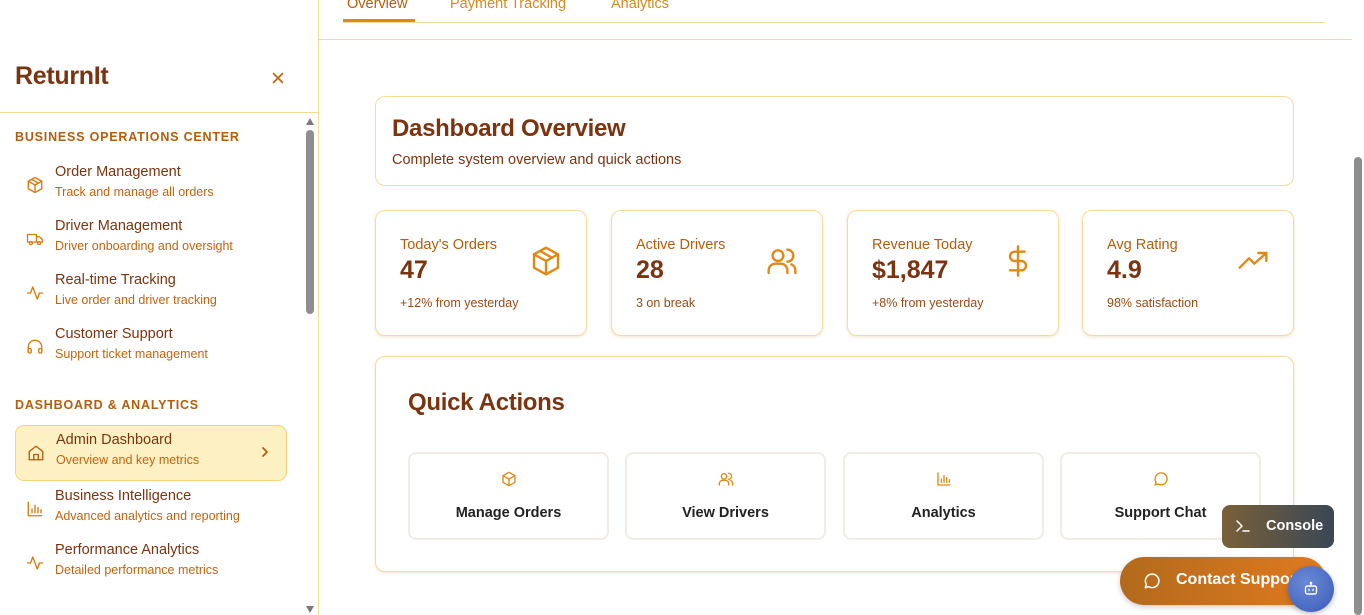 The image size is (1364, 615). What do you see at coordinates (118, 172) in the screenshot?
I see `sidebar-item-label: Order Management` at bounding box center [118, 172].